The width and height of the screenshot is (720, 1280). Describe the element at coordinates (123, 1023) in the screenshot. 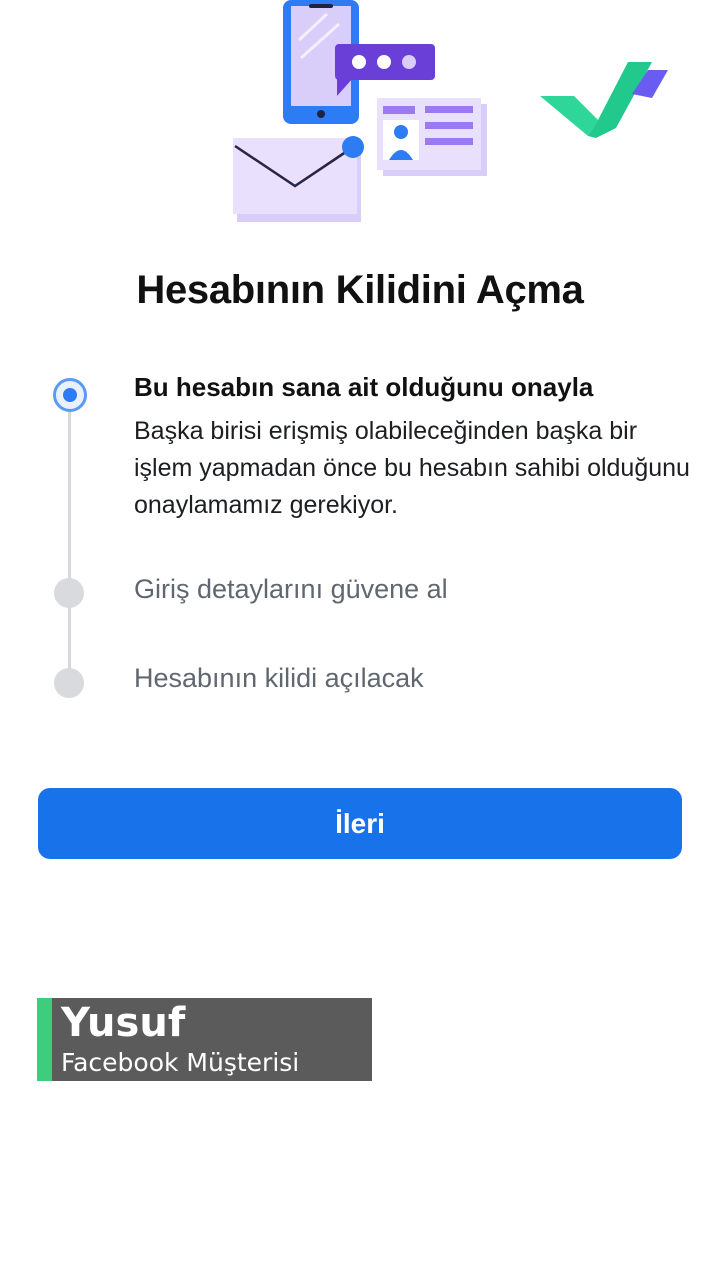

I see `speaker-name: Yusuf` at that location.